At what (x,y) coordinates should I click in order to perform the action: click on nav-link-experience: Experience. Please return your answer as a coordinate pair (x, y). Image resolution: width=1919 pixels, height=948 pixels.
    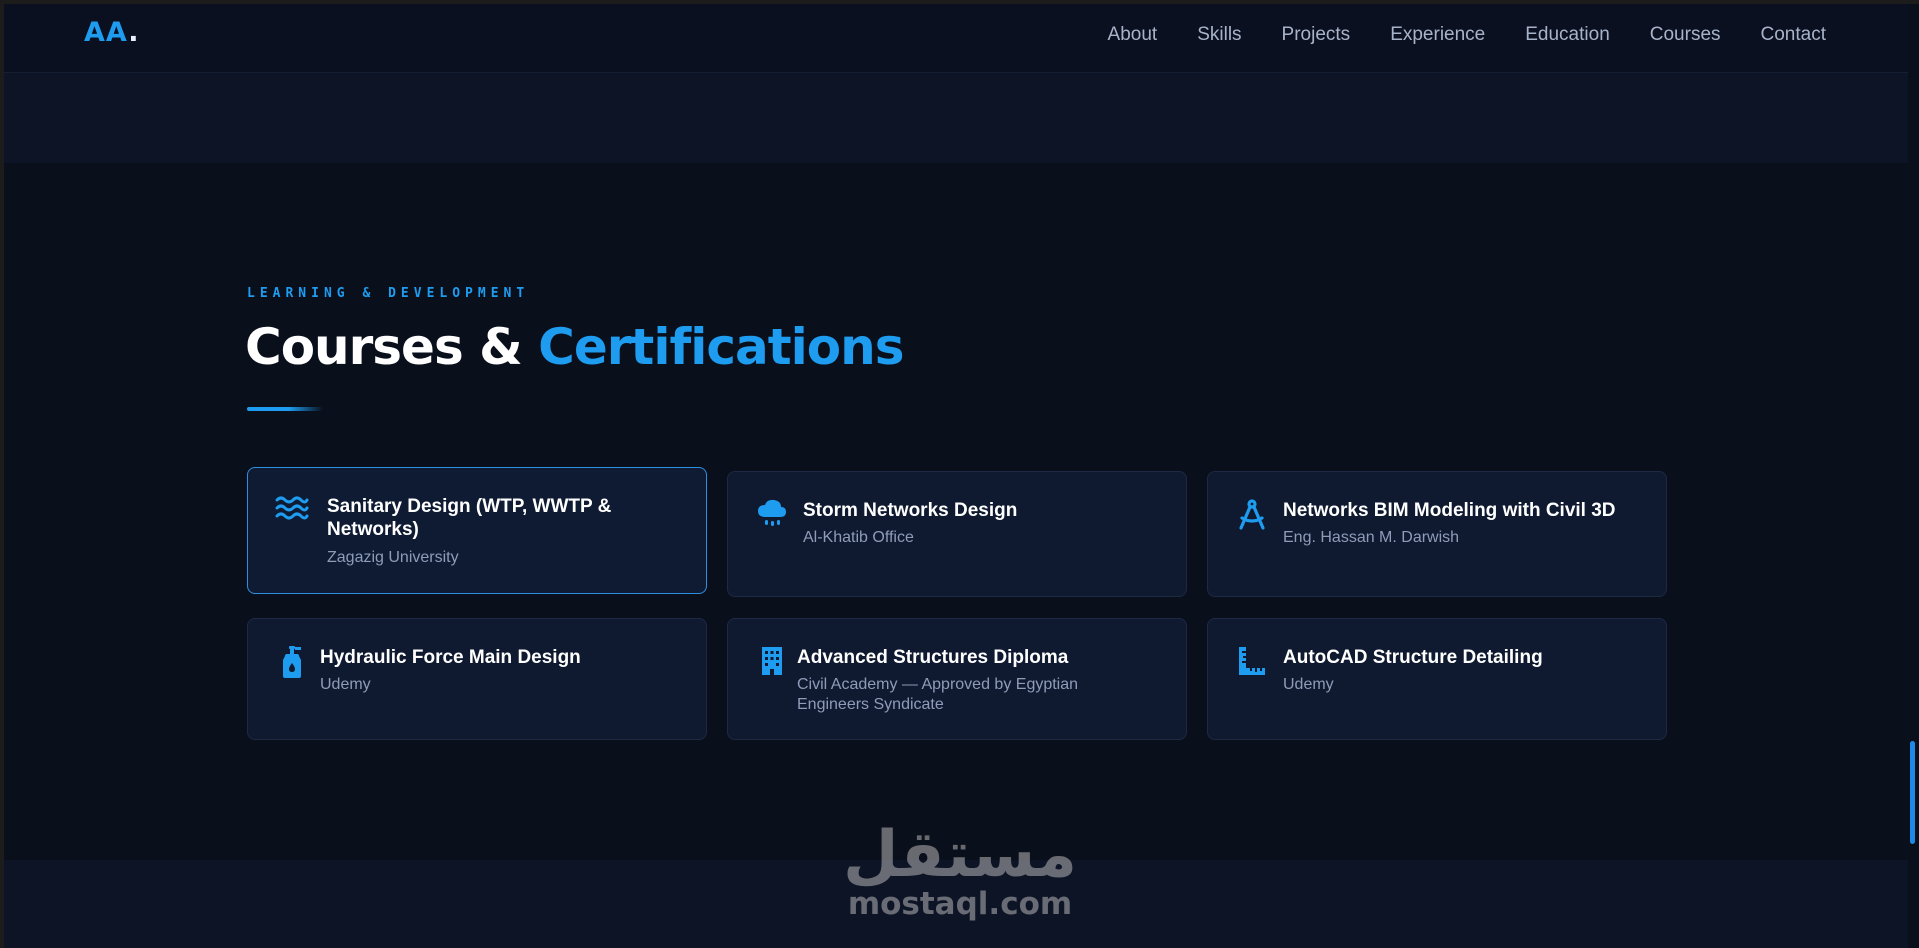
    Looking at the image, I should click on (1437, 35).